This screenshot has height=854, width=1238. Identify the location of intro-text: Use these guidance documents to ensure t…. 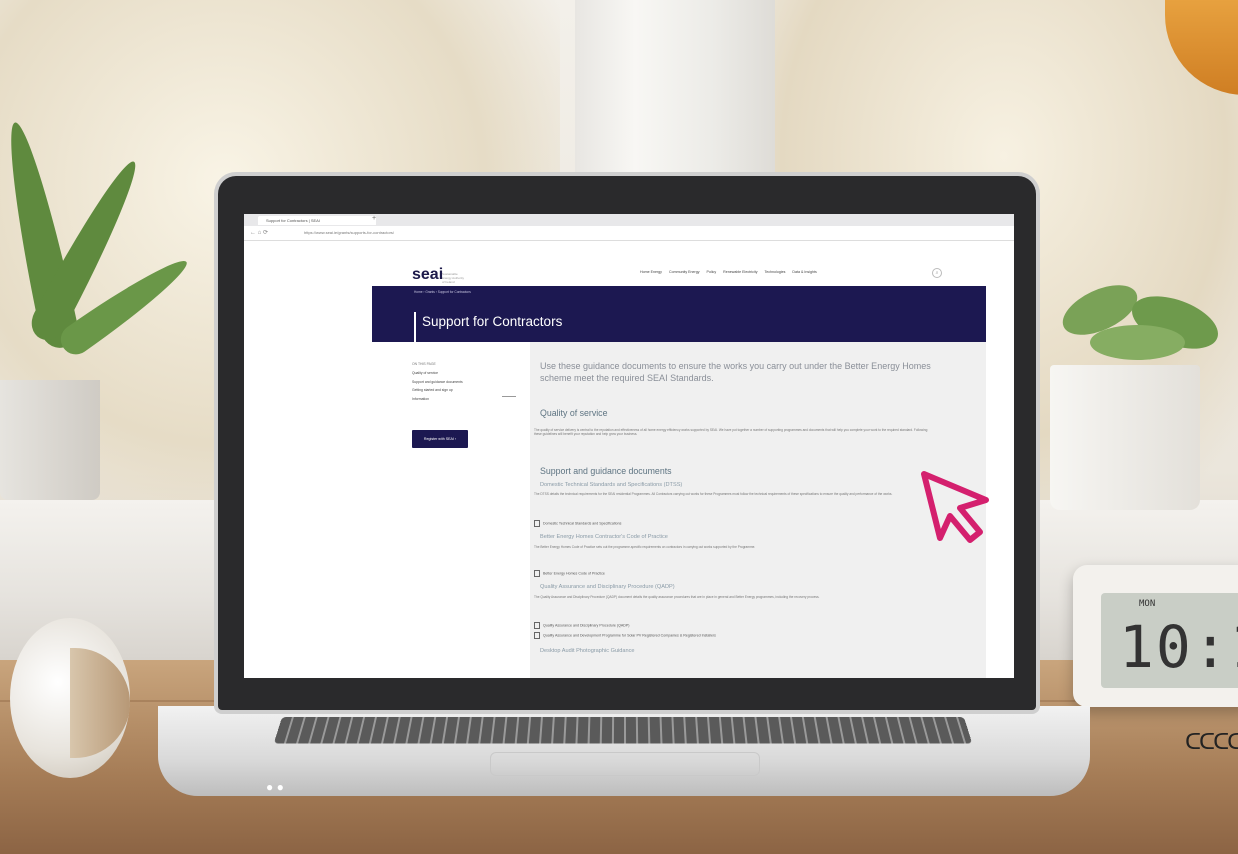
(735, 372).